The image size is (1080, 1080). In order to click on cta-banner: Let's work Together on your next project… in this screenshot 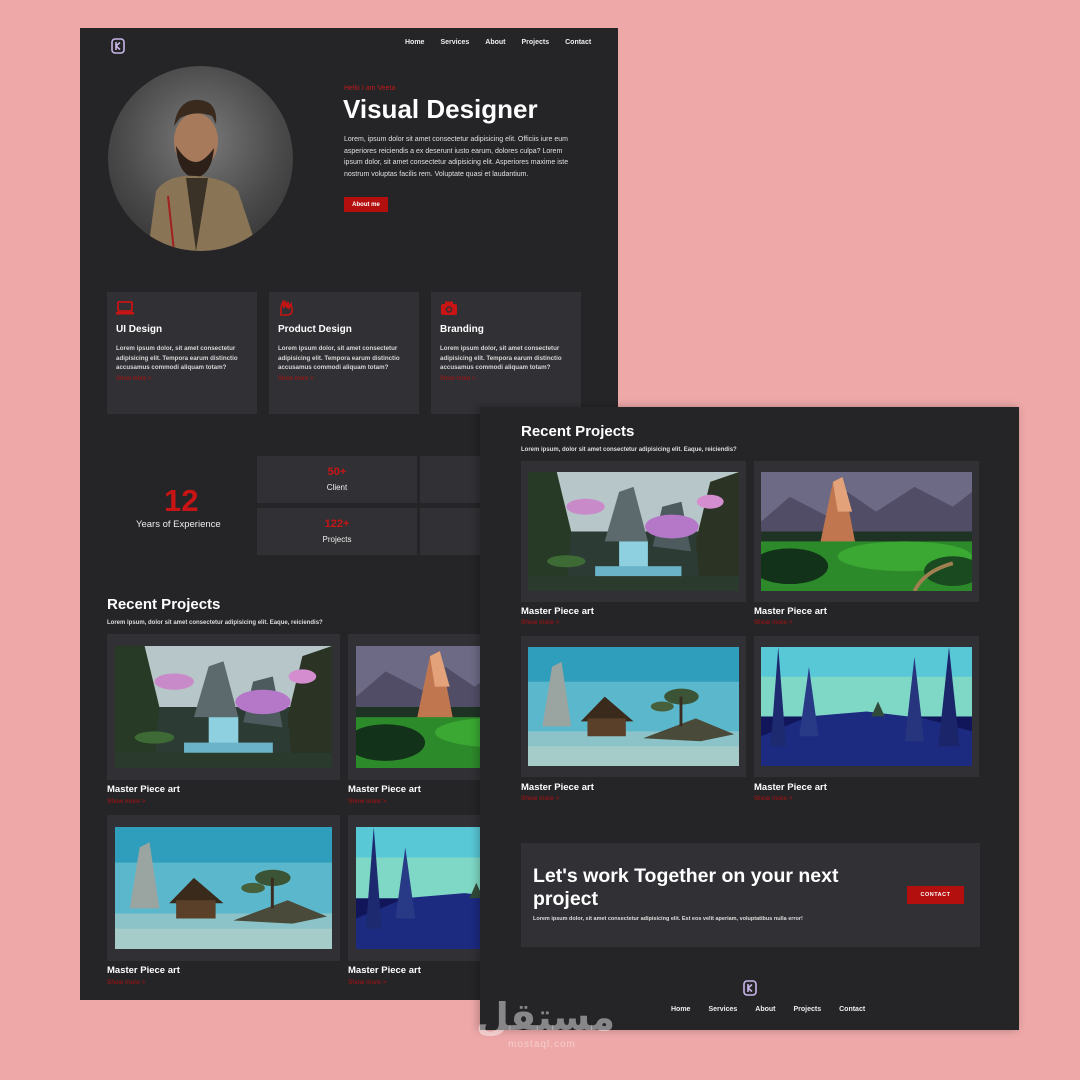, I will do `click(750, 895)`.